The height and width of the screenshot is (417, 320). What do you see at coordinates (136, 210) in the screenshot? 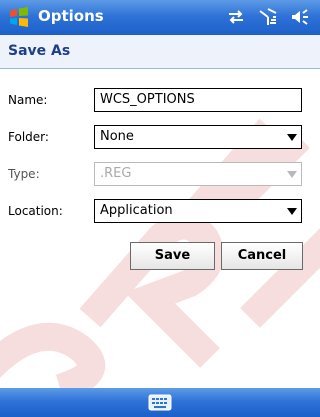
I see `location-value: Application` at bounding box center [136, 210].